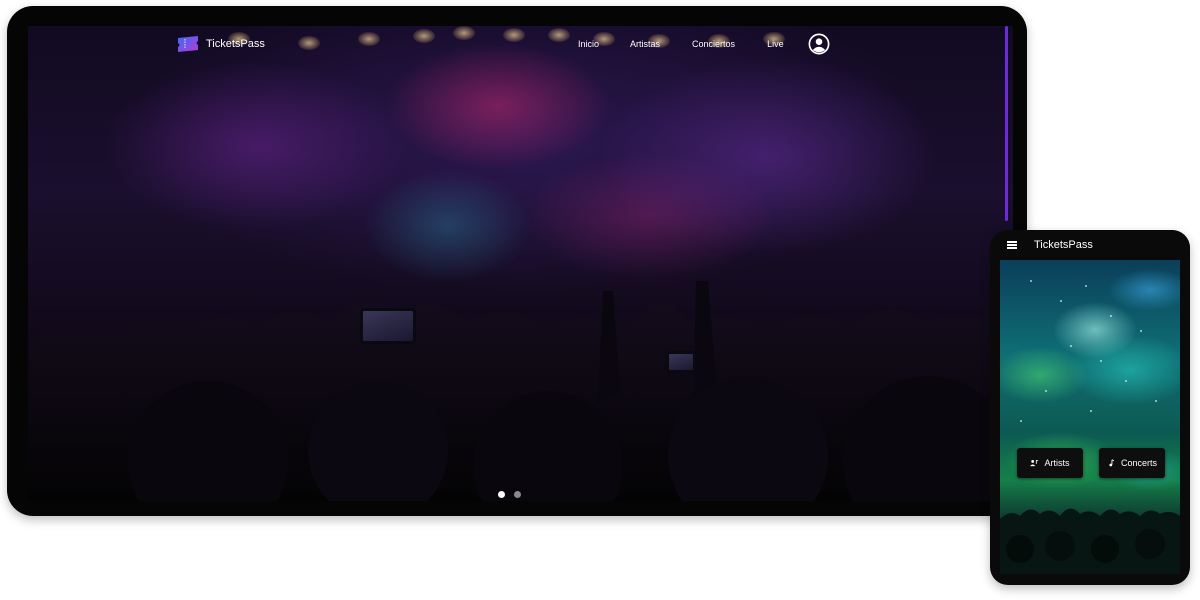 This screenshot has width=1200, height=600. I want to click on hamburger-menu-icon, so click(1012, 245).